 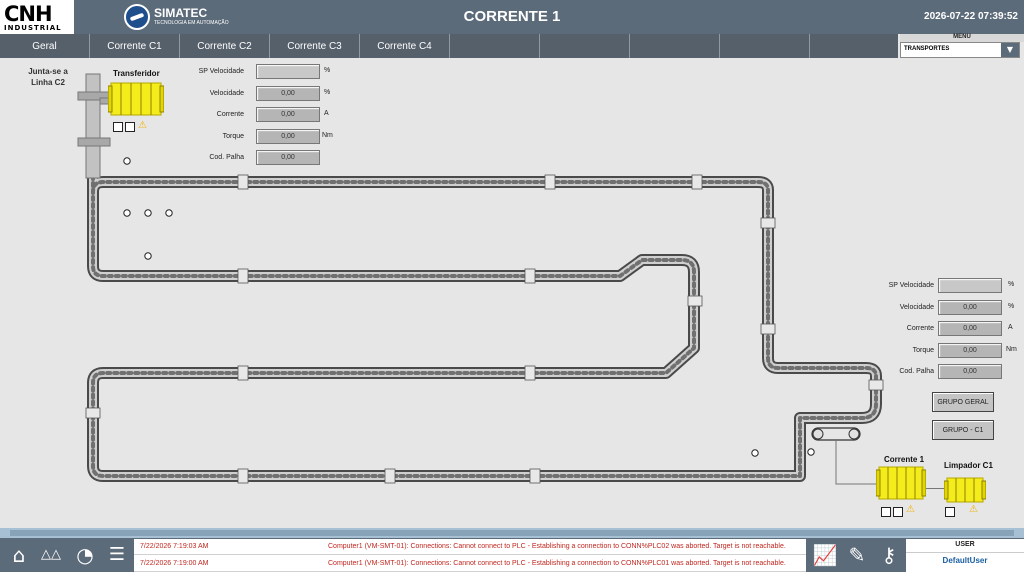 What do you see at coordinates (174, 563) in the screenshot?
I see `alarm-time: 7/22/2026 7:19:00 AM` at bounding box center [174, 563].